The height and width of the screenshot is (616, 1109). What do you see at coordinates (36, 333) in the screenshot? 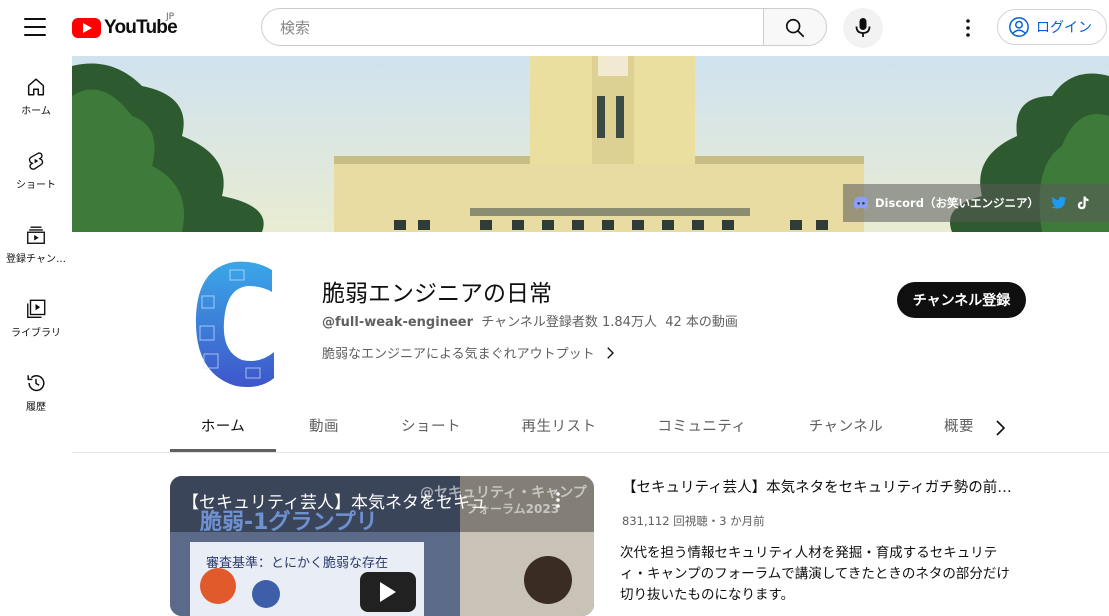
I see `guide-label: ライブラリ` at bounding box center [36, 333].